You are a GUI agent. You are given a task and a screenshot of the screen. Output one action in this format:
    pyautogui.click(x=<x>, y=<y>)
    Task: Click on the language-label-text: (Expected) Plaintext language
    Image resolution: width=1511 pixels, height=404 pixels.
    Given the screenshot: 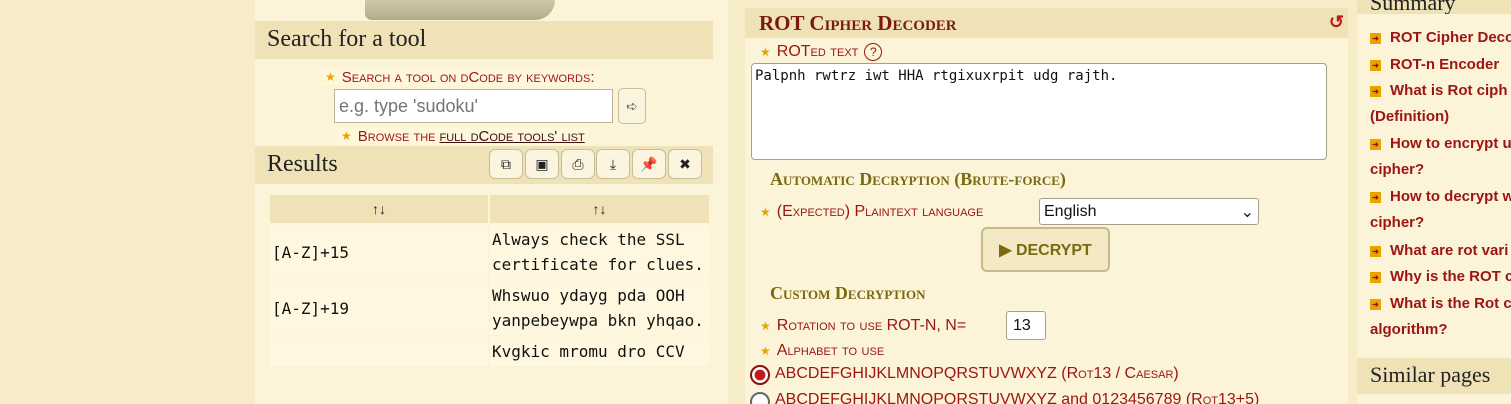 What is the action you would take?
    pyautogui.click(x=880, y=211)
    